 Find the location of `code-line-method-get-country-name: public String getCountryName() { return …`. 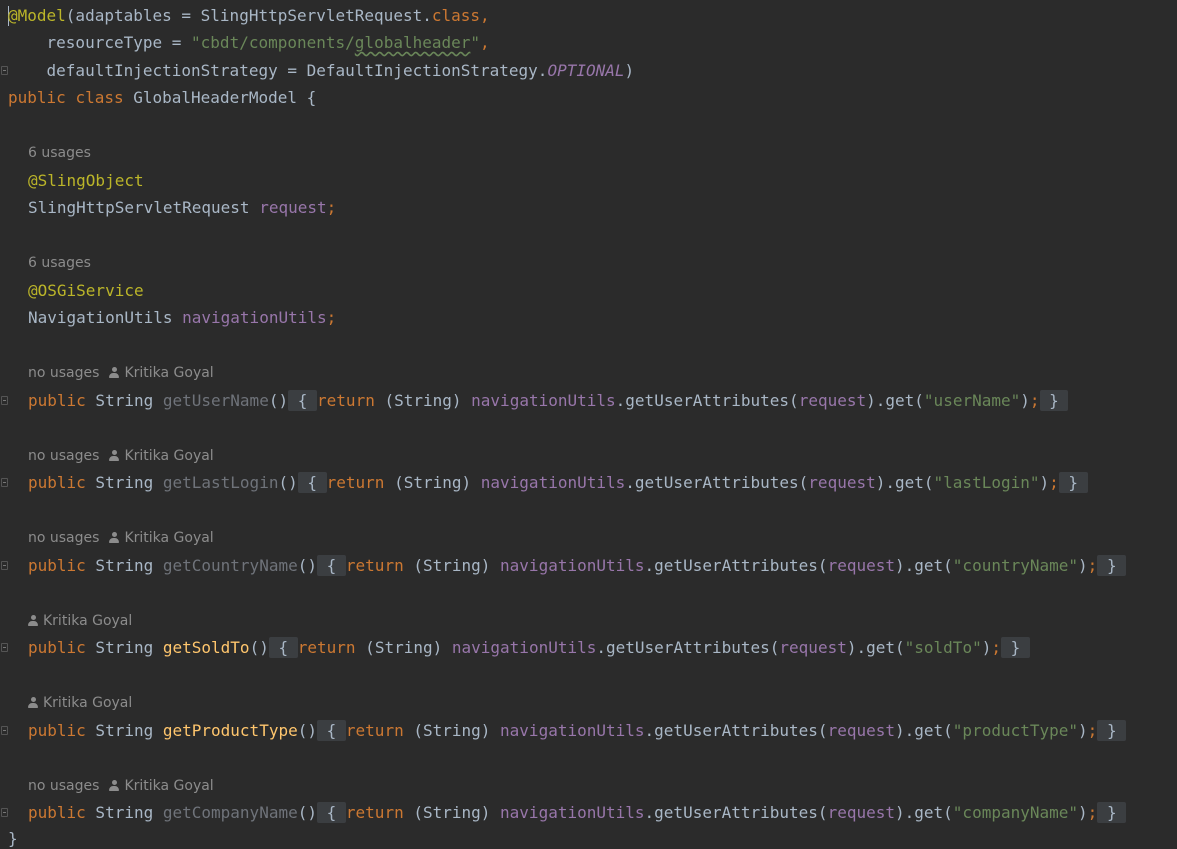

code-line-method-get-country-name: public String getCountryName() { return … is located at coordinates (577, 565).